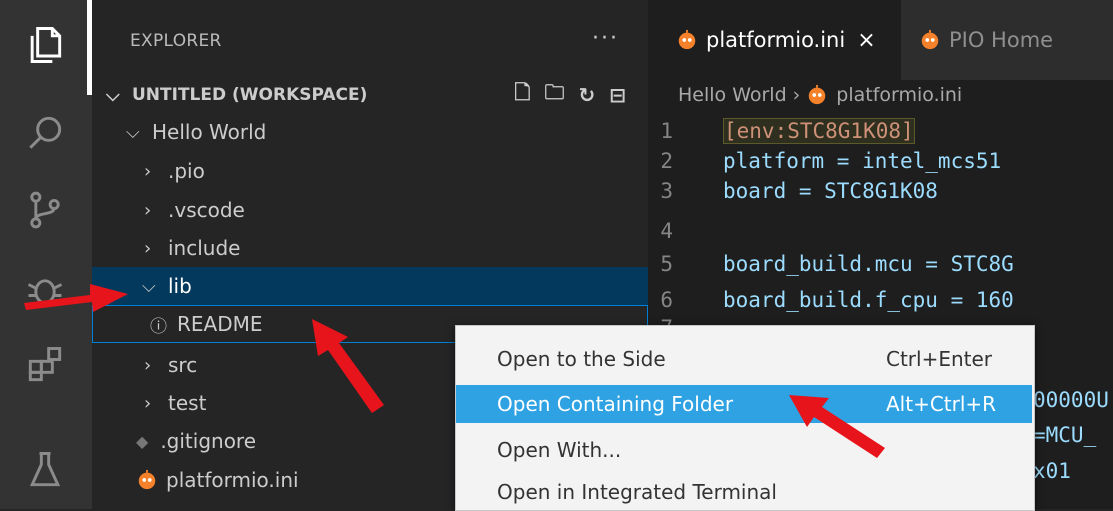  Describe the element at coordinates (186, 171) in the screenshot. I see `tree-item-label: .pio` at that location.